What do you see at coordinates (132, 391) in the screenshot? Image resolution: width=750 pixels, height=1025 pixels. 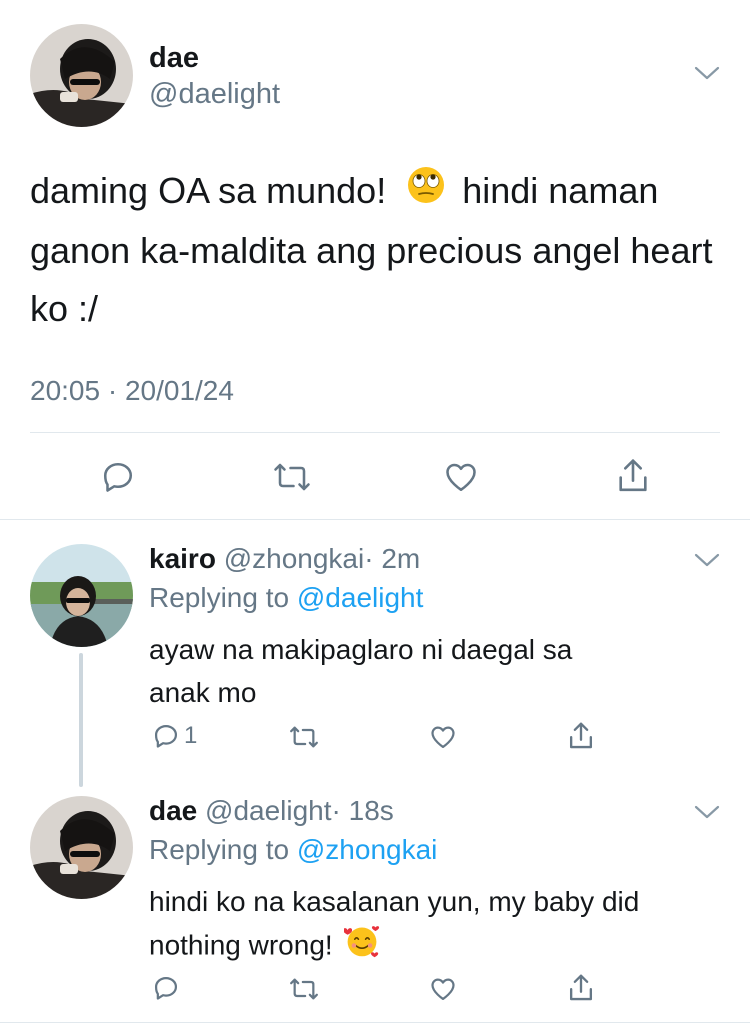 I see `timestamp: 20:05 · 20/01/24` at bounding box center [132, 391].